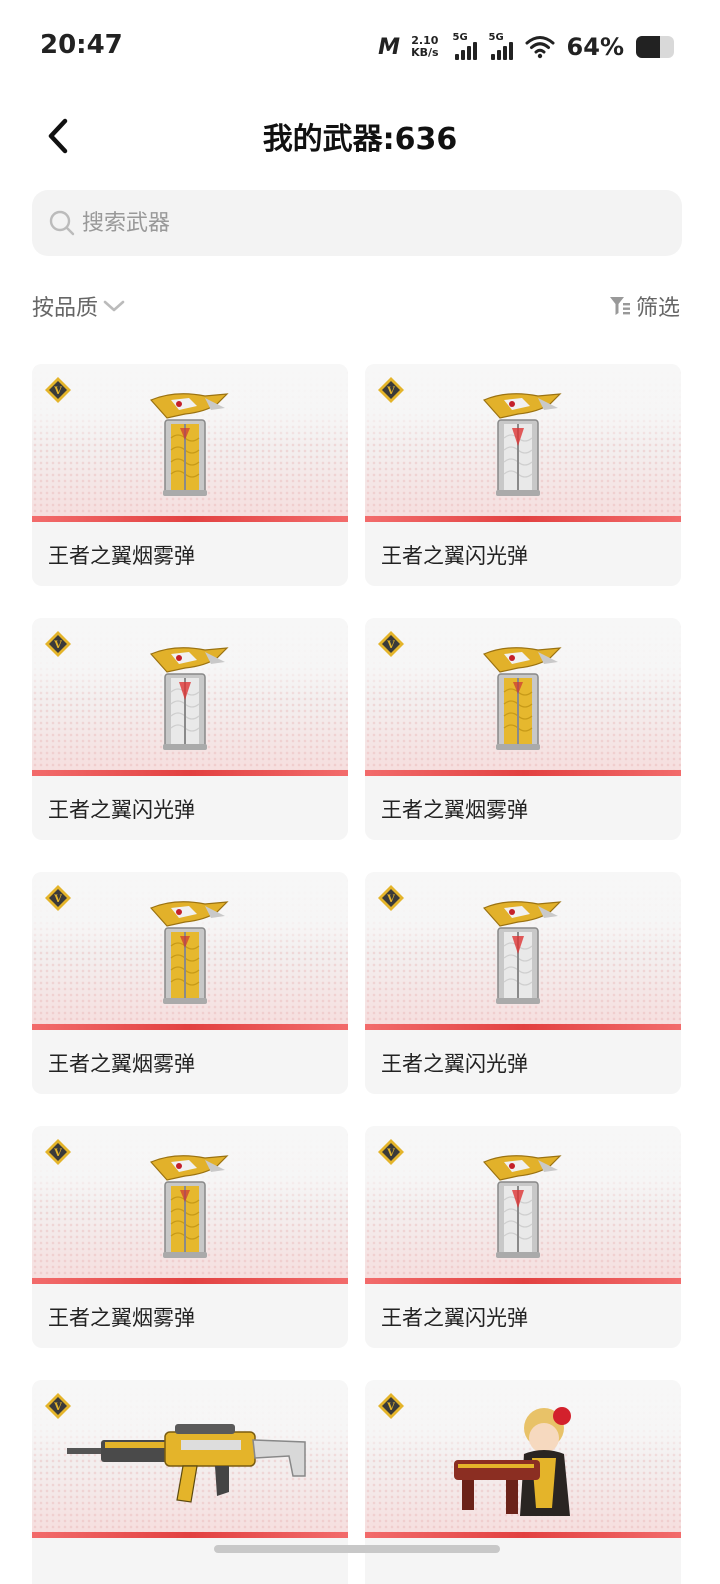 Image resolution: width=720 pixels, height=1584 pixels. I want to click on signal-sim2-icon: 5G, so click(503, 47).